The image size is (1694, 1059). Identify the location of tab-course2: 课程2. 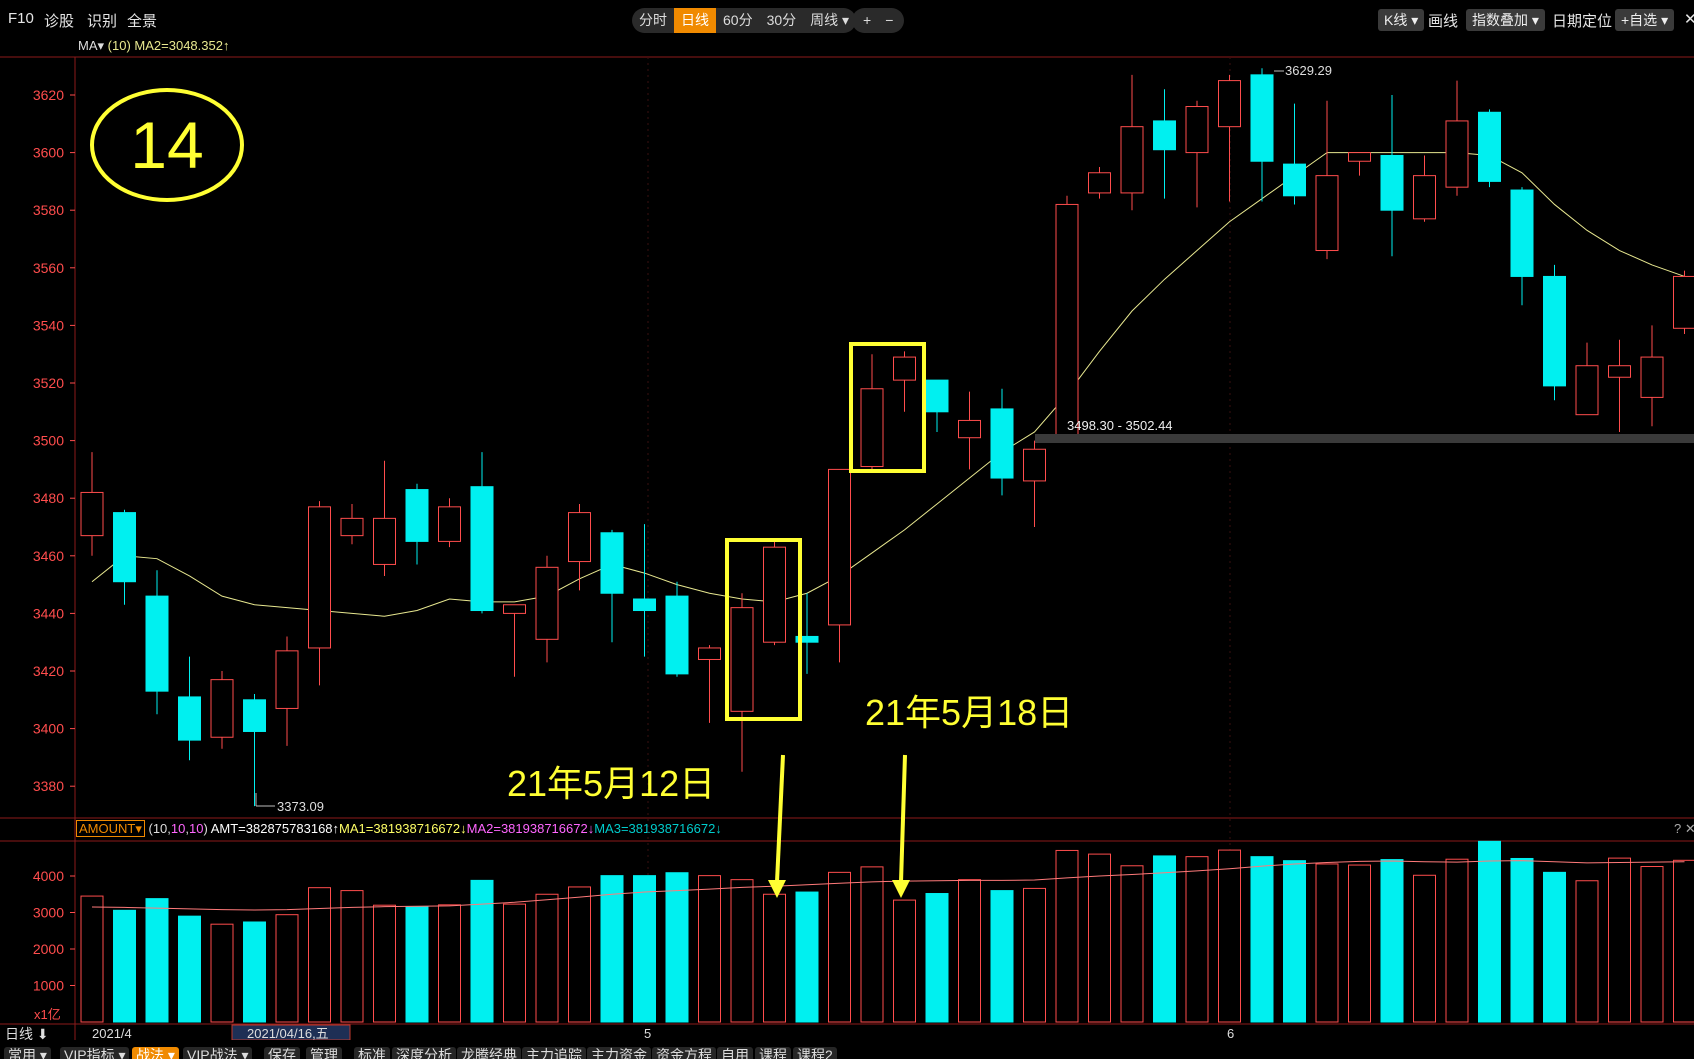
(815, 1053).